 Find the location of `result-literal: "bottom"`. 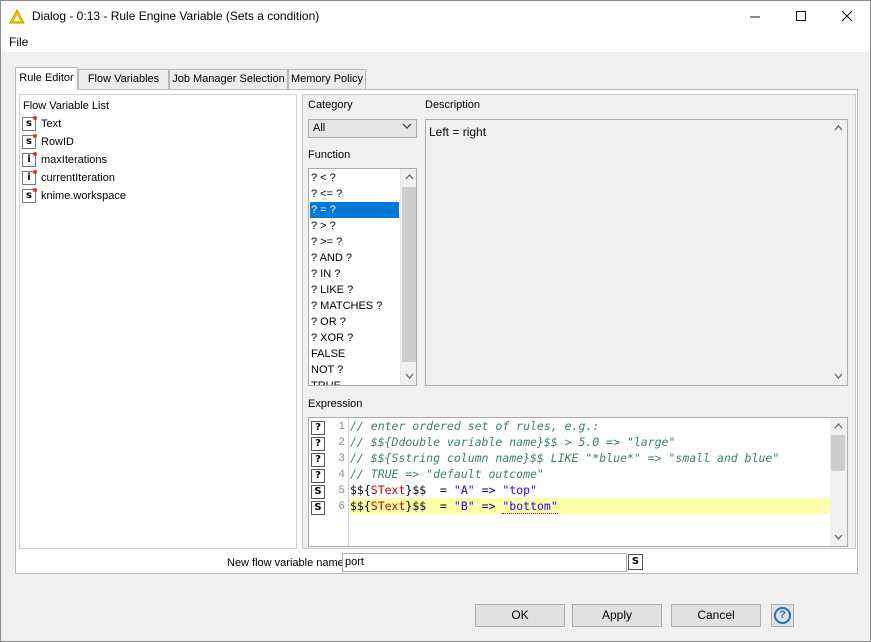

result-literal: "bottom" is located at coordinates (530, 506).